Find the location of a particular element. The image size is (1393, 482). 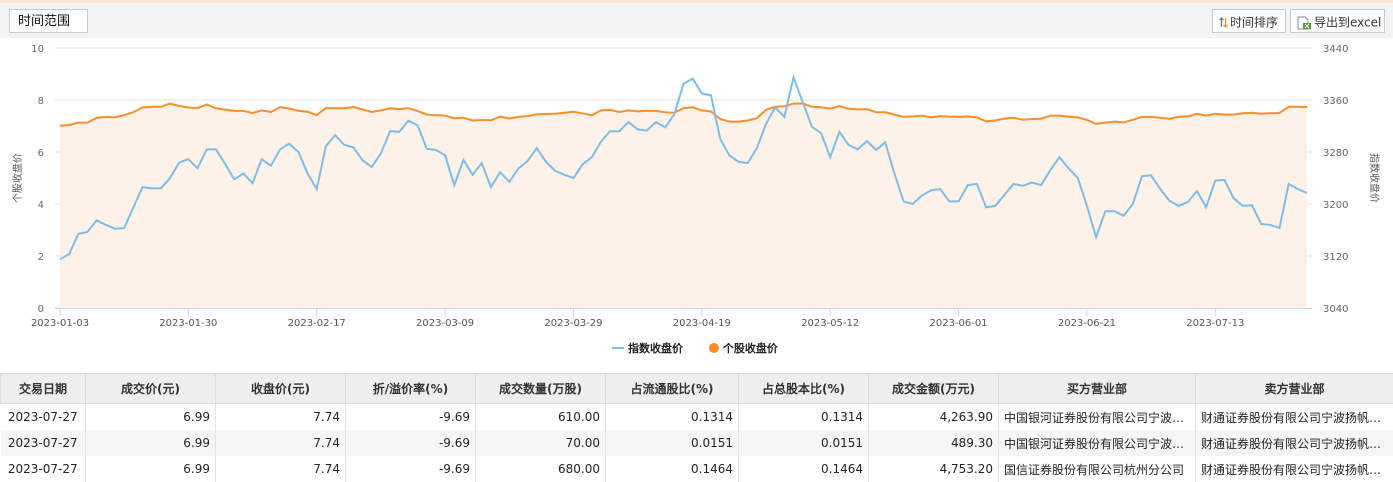

right-tick-label: 3440 is located at coordinates (1335, 49).